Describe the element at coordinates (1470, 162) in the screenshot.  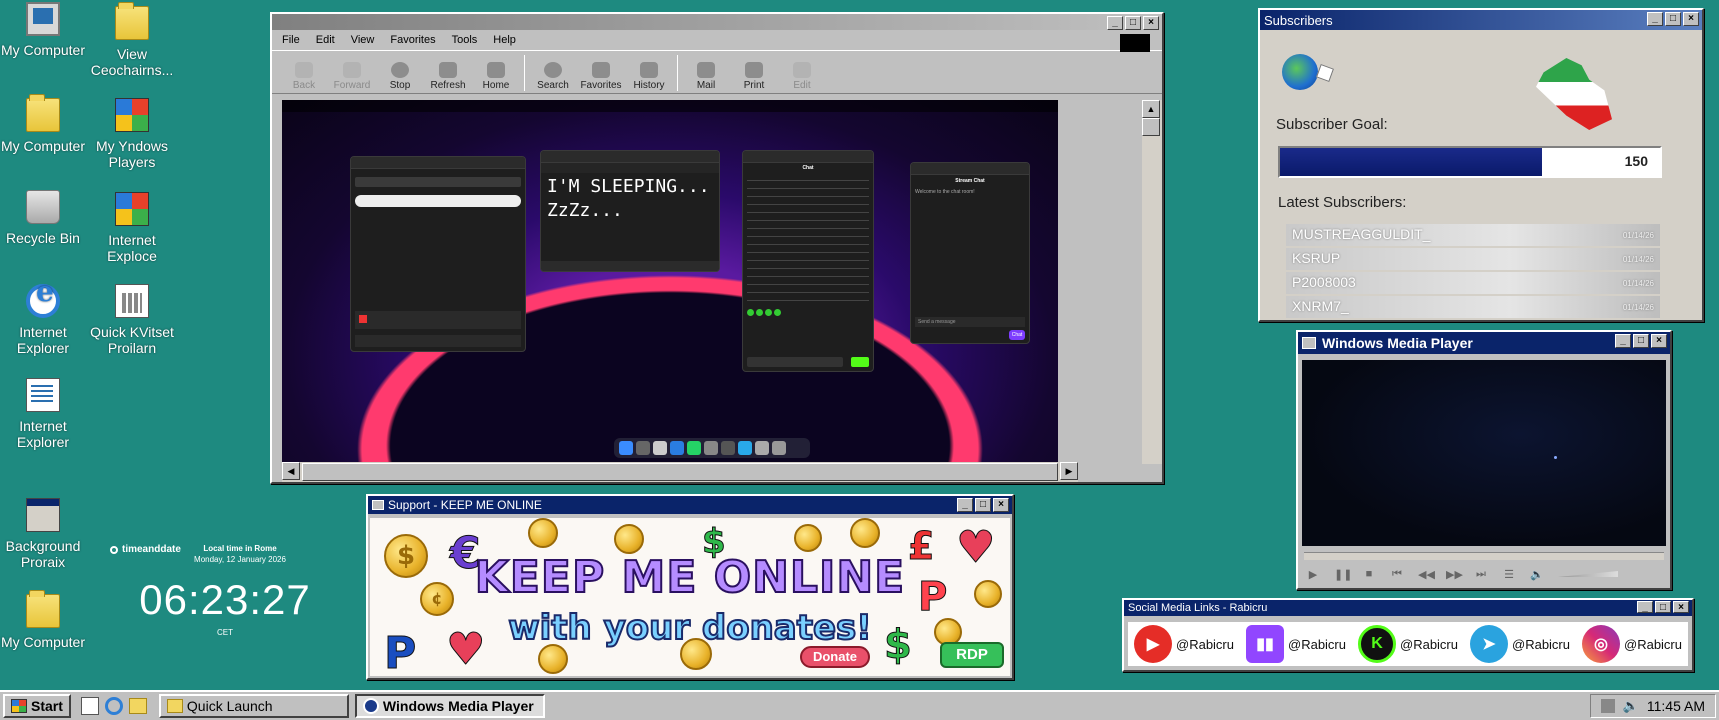
I see `subscriber-goal-bar: 150` at that location.